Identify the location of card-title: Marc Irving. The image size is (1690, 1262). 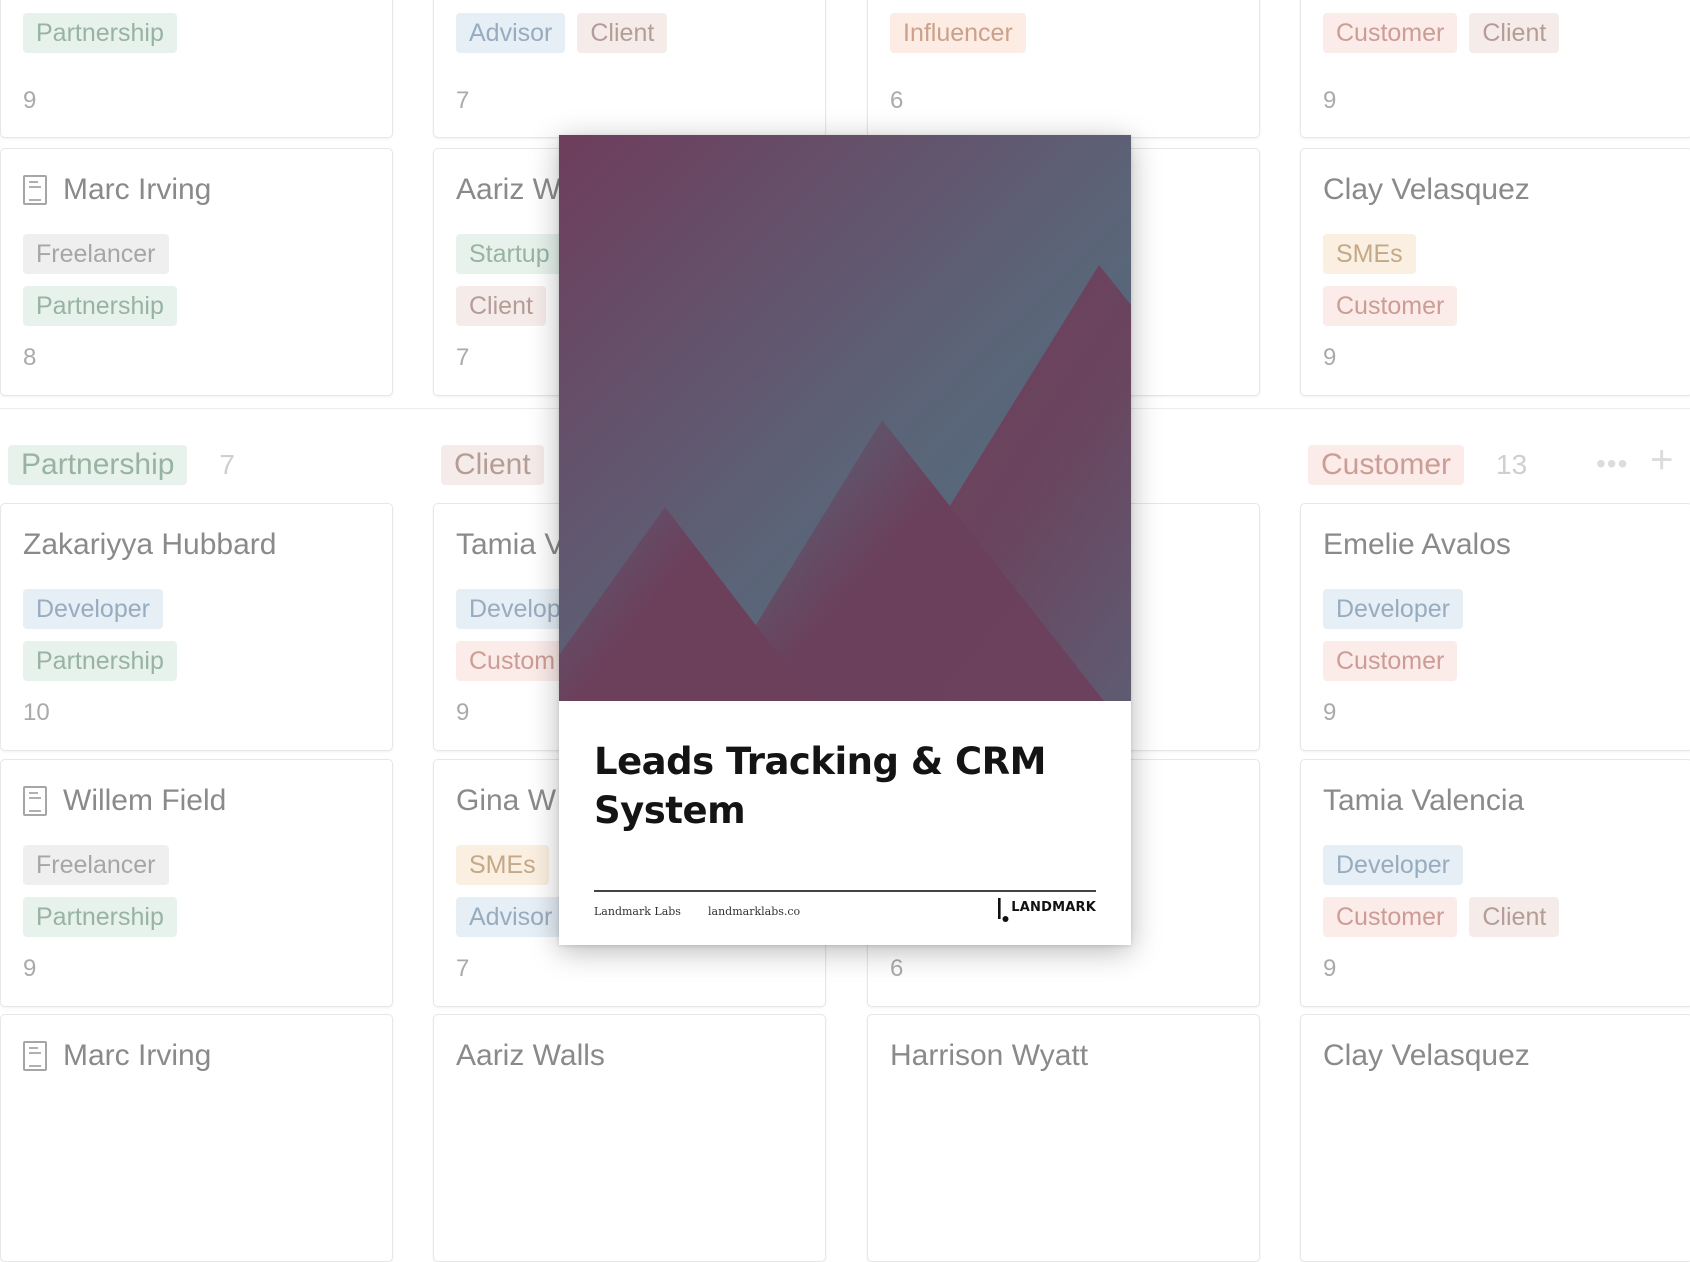
(203, 190).